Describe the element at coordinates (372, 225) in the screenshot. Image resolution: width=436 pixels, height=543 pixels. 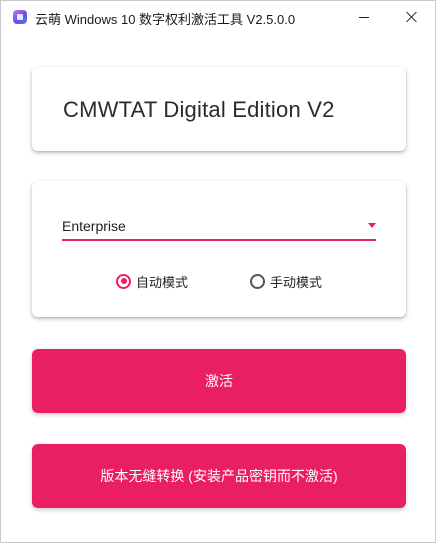
I see `dropdown-arrow-icon` at that location.